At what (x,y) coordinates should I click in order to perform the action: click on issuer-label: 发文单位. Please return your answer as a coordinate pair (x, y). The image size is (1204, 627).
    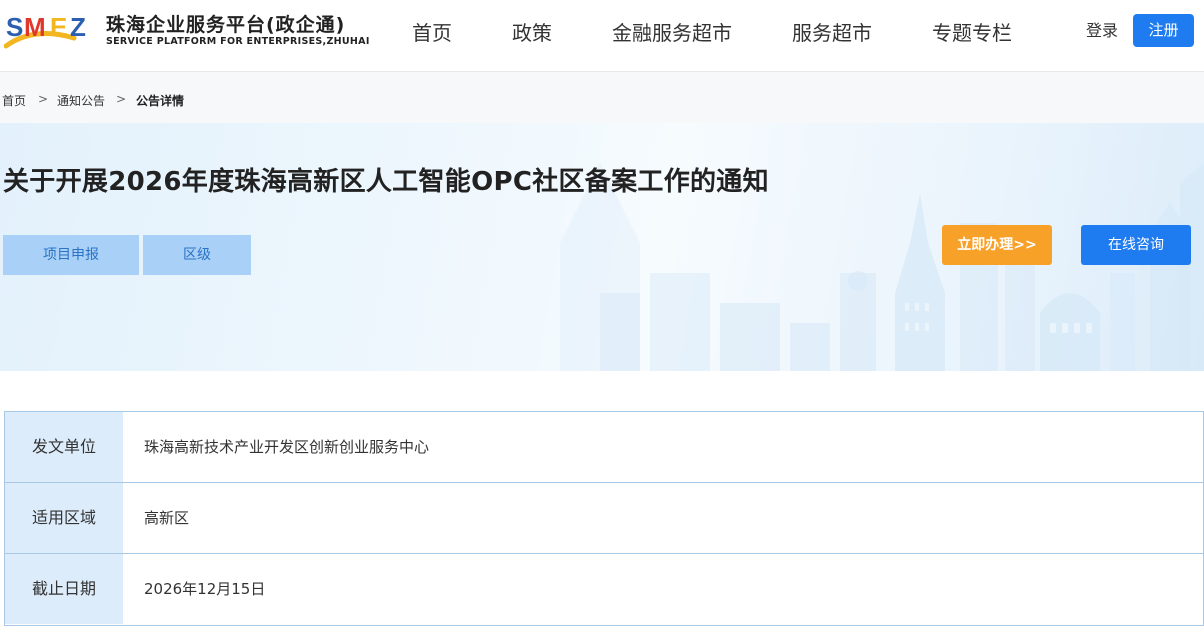
    Looking at the image, I should click on (64, 447).